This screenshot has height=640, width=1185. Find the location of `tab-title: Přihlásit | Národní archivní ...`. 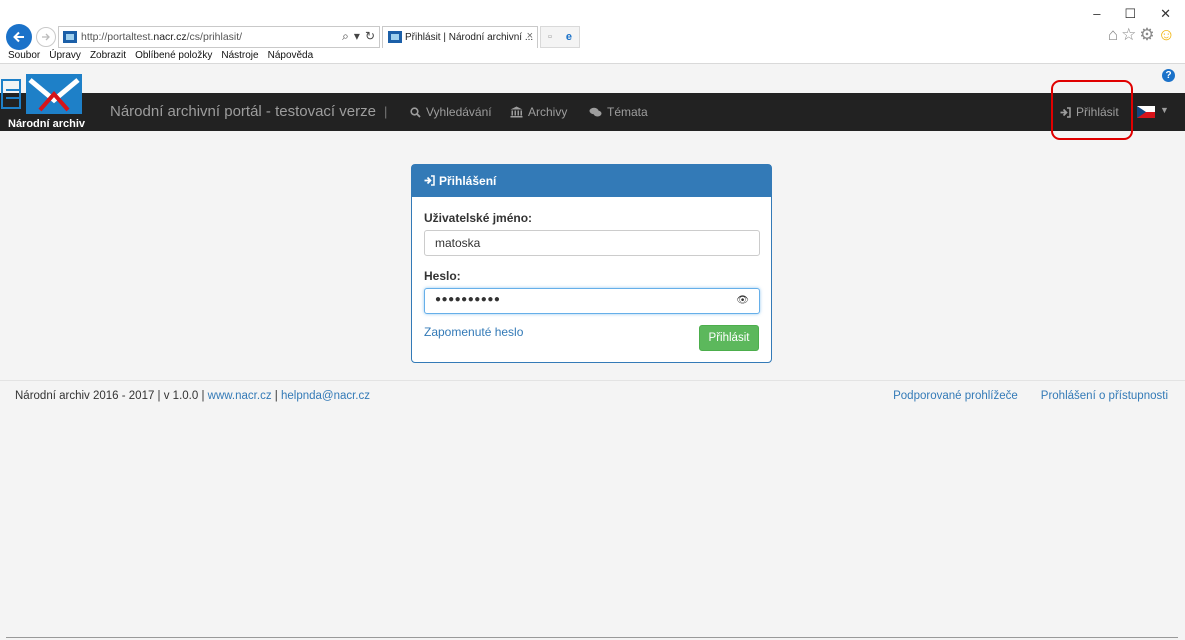

tab-title: Přihlásit | Národní archivní ... is located at coordinates (469, 37).